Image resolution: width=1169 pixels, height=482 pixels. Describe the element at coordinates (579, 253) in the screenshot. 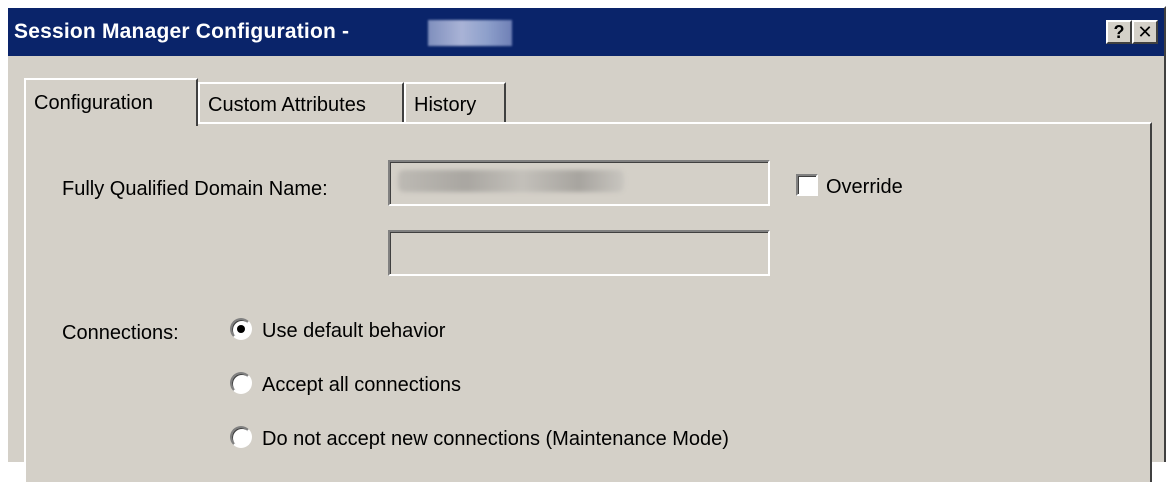

I see `fqdn-override-field` at that location.